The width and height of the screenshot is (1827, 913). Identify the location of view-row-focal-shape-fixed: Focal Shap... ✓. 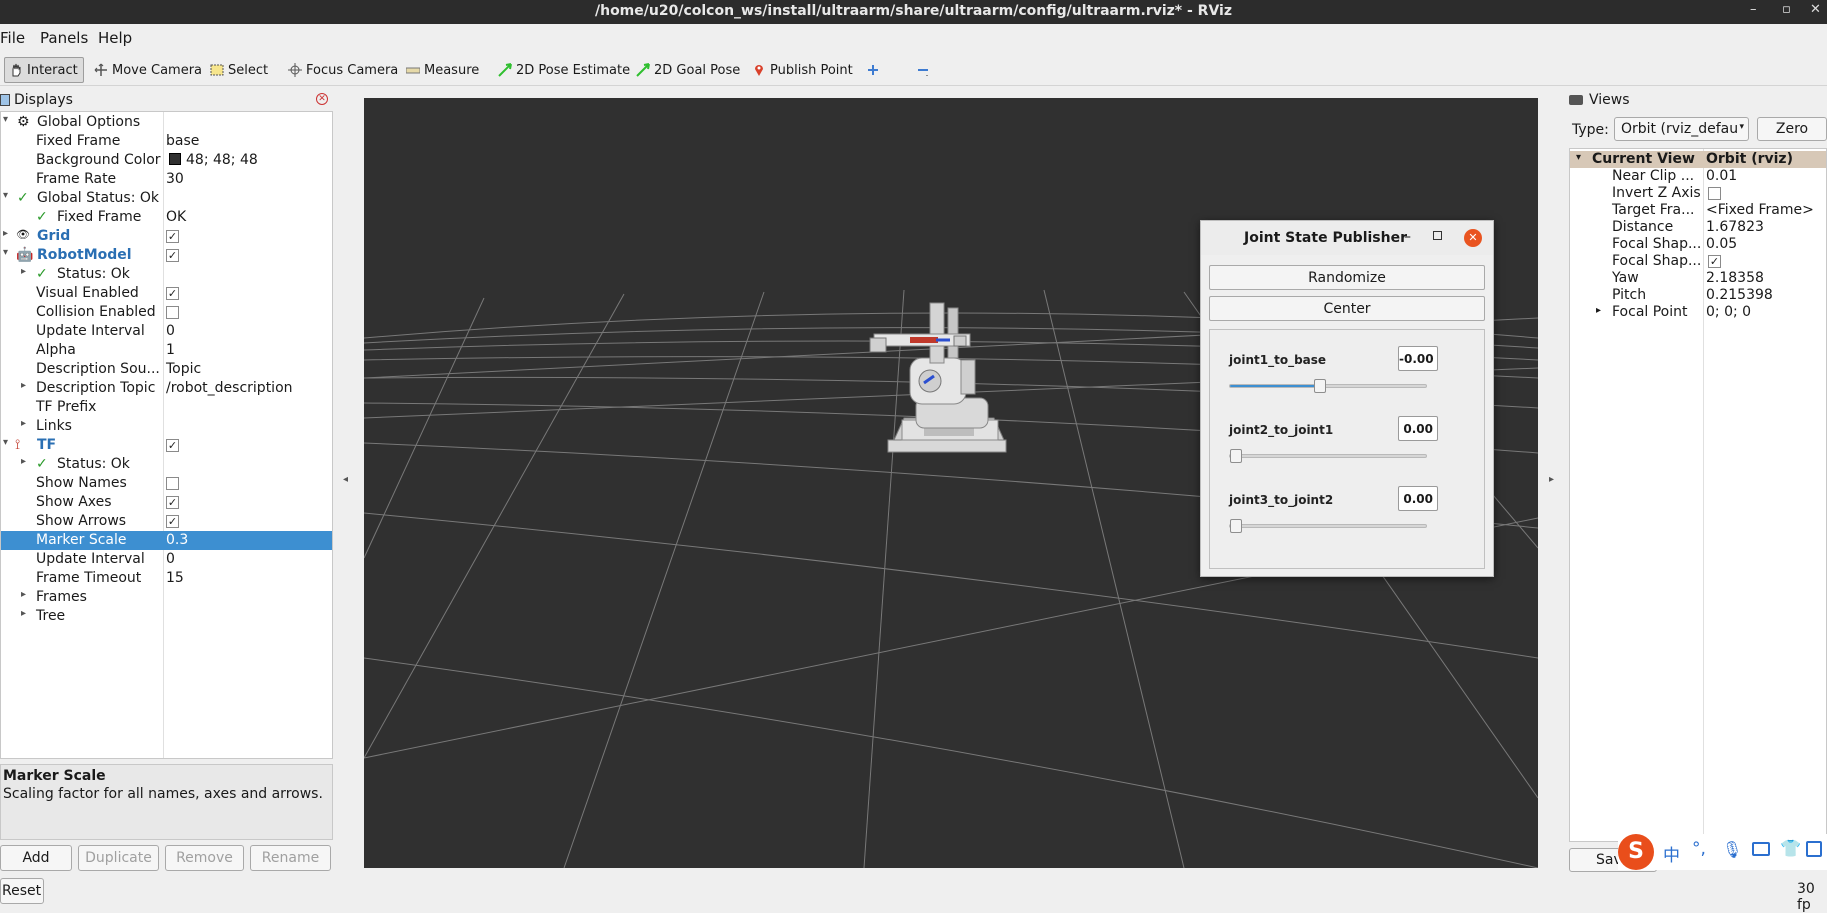
(1698, 261).